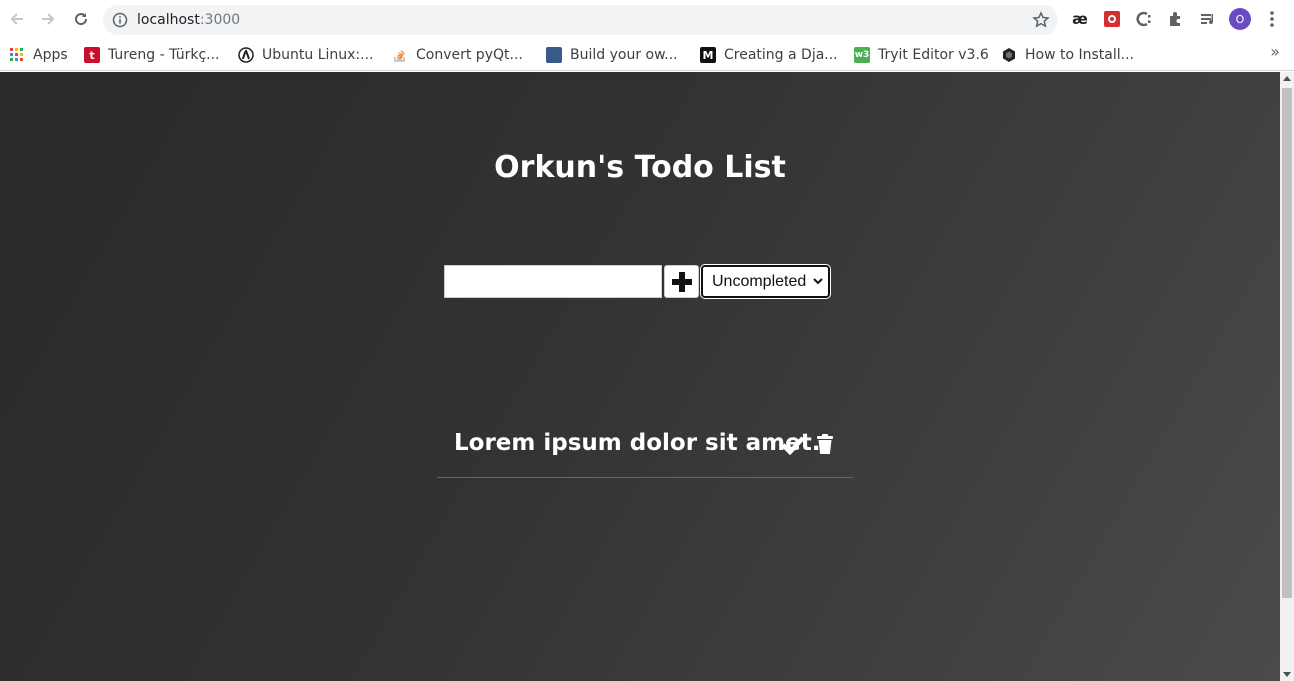 The height and width of the screenshot is (681, 1294). I want to click on stackoverflow-icon, so click(400, 55).